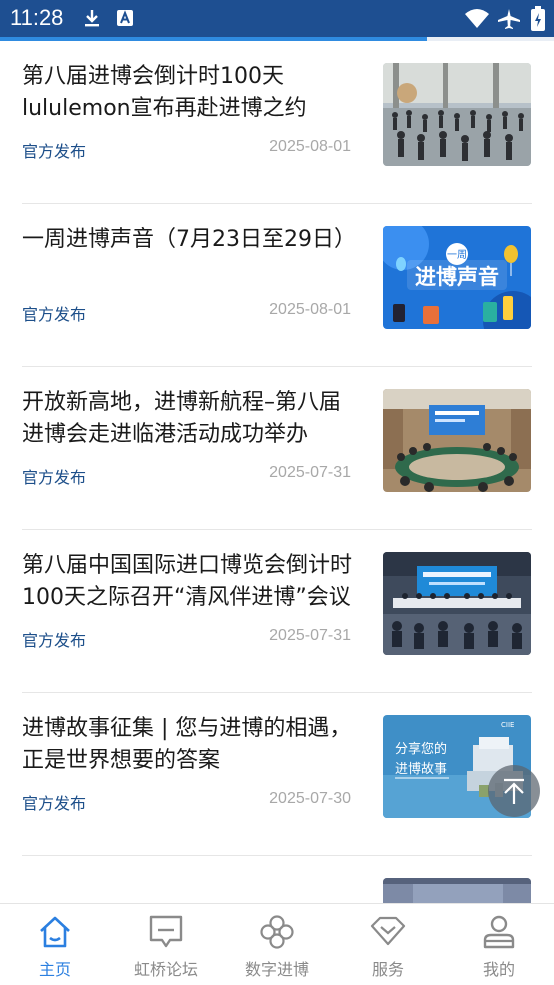 The width and height of the screenshot is (554, 985). What do you see at coordinates (125, 18) in the screenshot?
I see `app-a-icon` at bounding box center [125, 18].